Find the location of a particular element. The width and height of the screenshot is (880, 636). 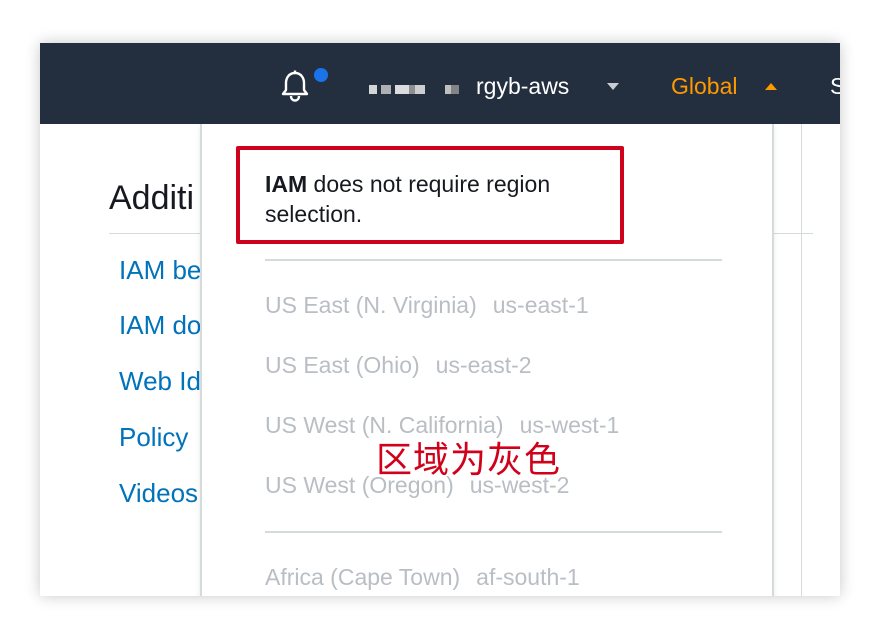

account-menu-button: rgyb-aws is located at coordinates (522, 86).